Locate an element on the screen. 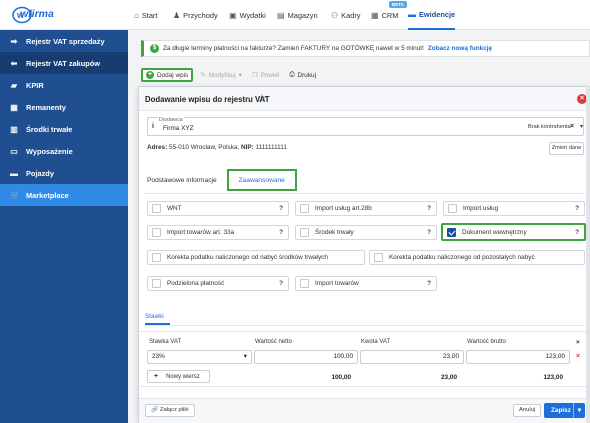  sidebar-item-label: Rejestr VAT sprzedaży is located at coordinates (65, 41).